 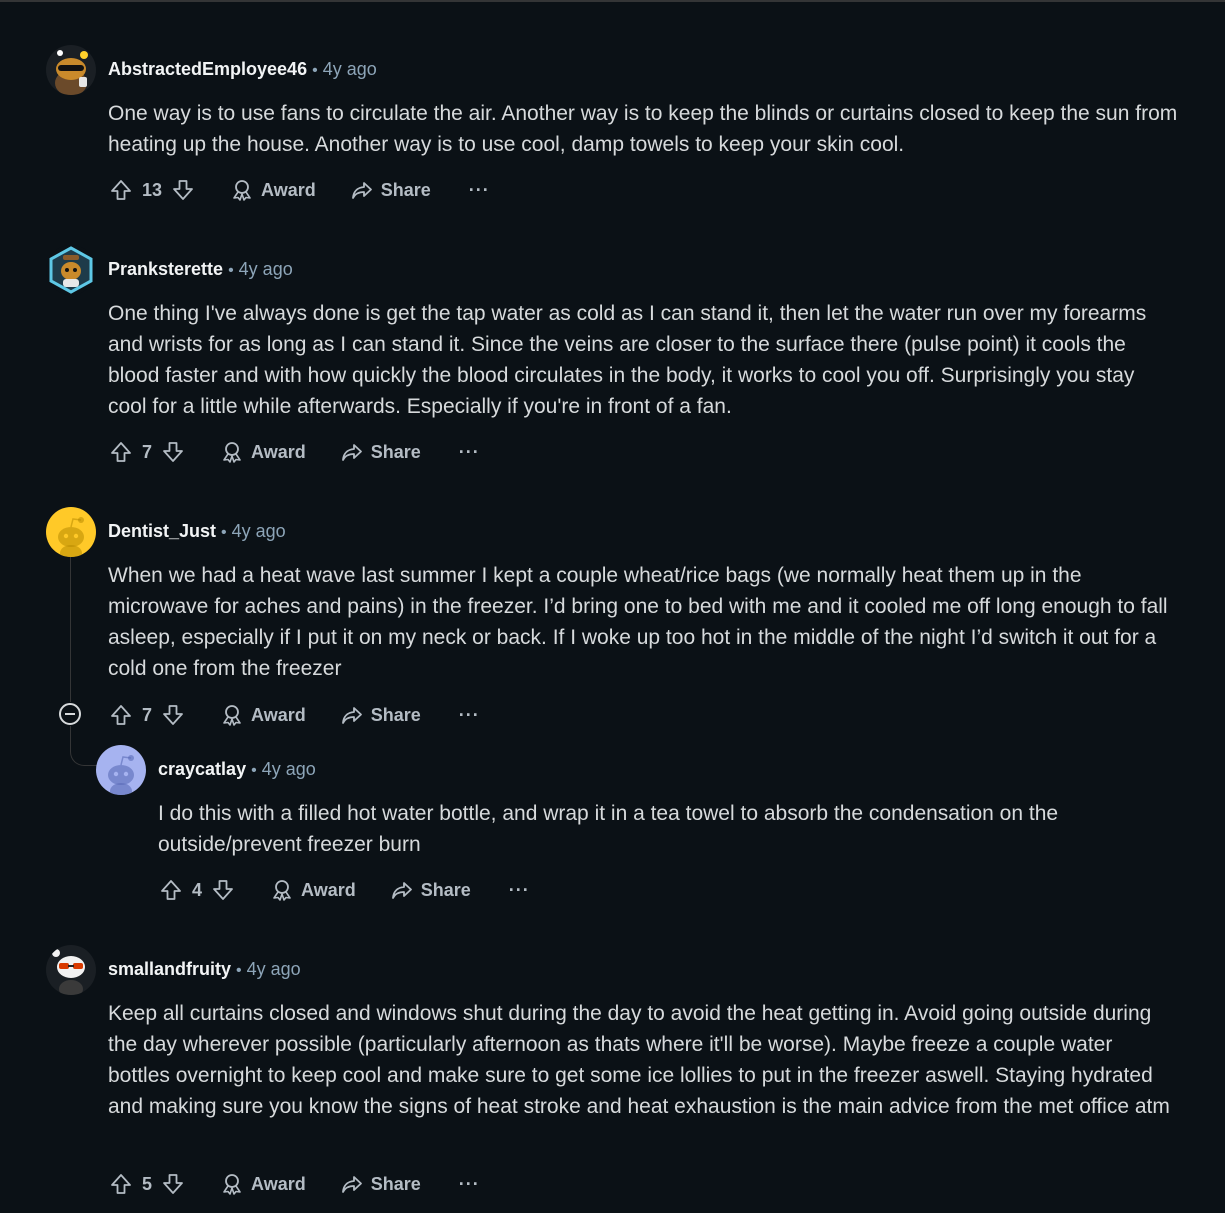 I want to click on vote-score: 5, so click(x=147, y=1183).